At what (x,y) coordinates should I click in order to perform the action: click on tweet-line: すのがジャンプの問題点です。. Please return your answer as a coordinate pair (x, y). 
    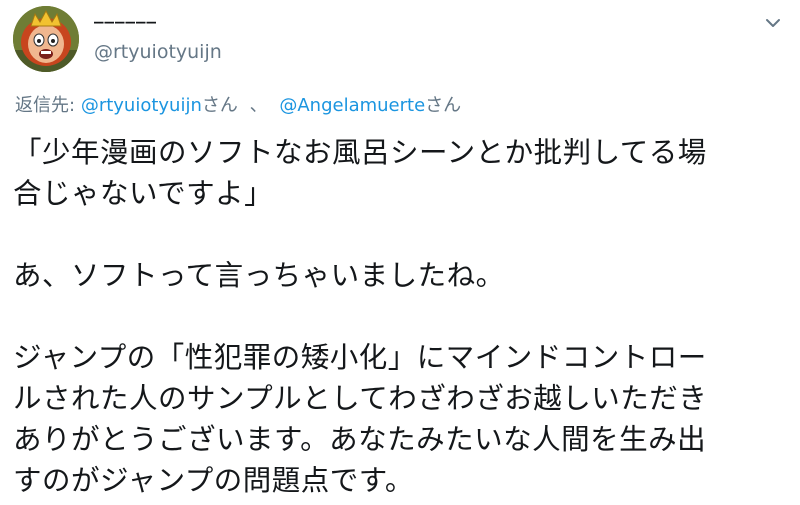
    Looking at the image, I should click on (213, 480).